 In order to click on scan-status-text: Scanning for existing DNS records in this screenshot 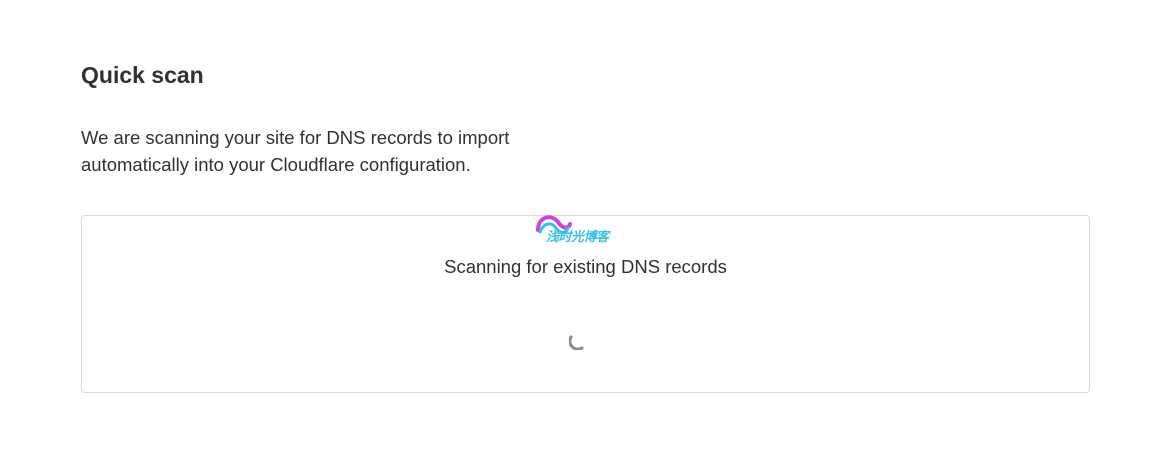, I will do `click(585, 266)`.